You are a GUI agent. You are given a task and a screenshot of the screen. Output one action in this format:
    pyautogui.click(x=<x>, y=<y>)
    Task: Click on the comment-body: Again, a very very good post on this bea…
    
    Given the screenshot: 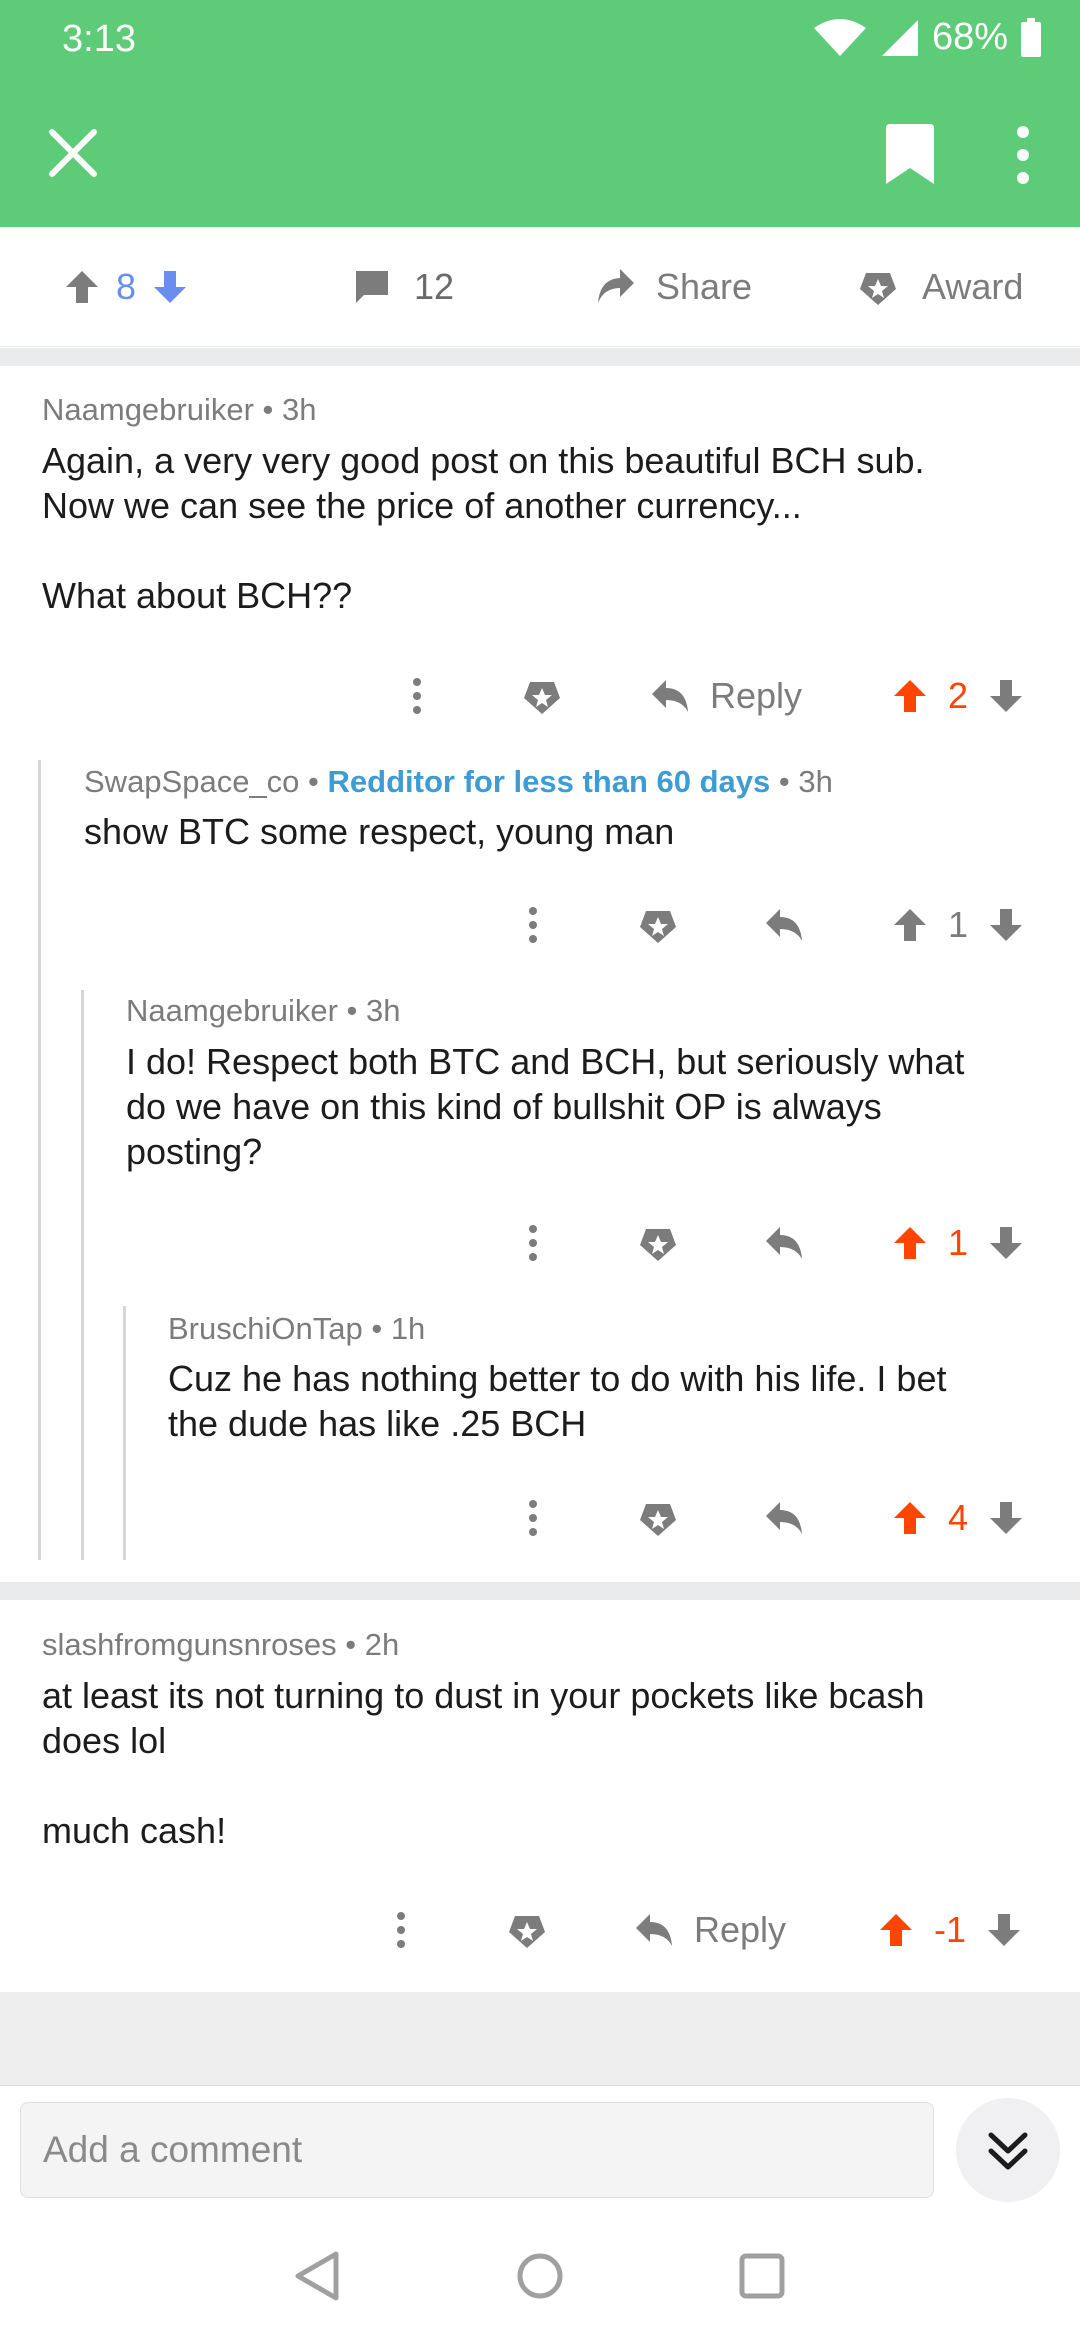 What is the action you would take?
    pyautogui.click(x=483, y=528)
    